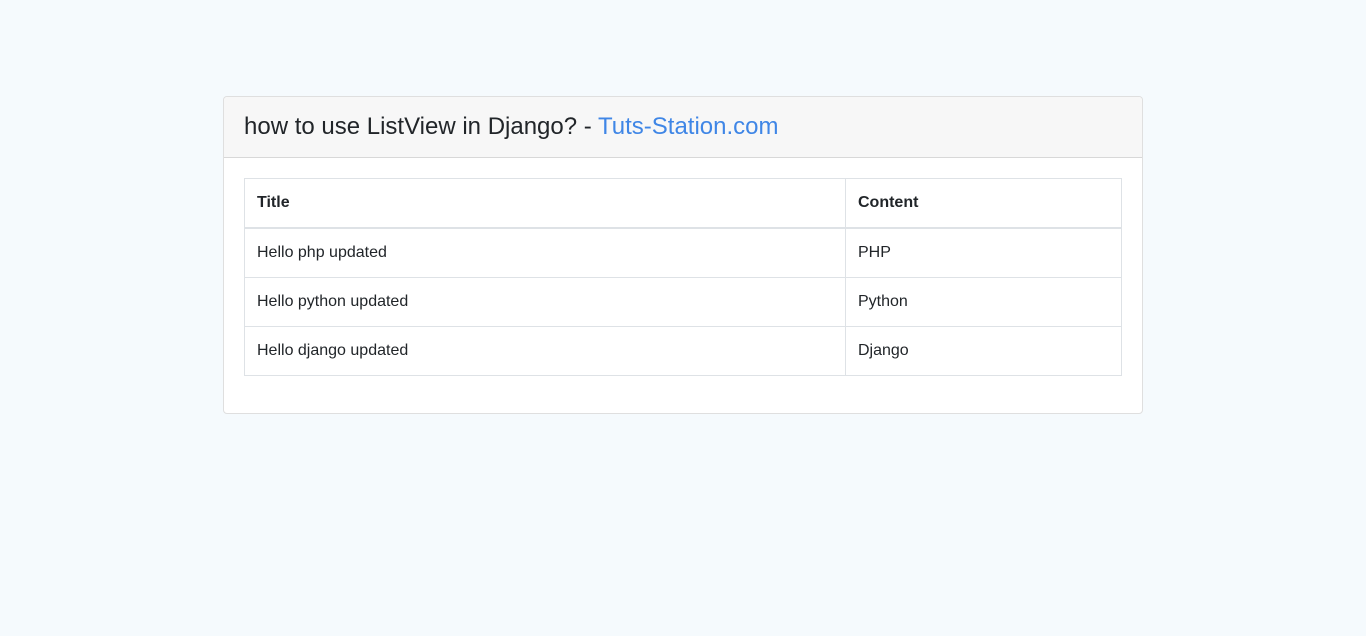 This screenshot has height=636, width=1366. I want to click on table-header-row: Title Content, so click(683, 203).